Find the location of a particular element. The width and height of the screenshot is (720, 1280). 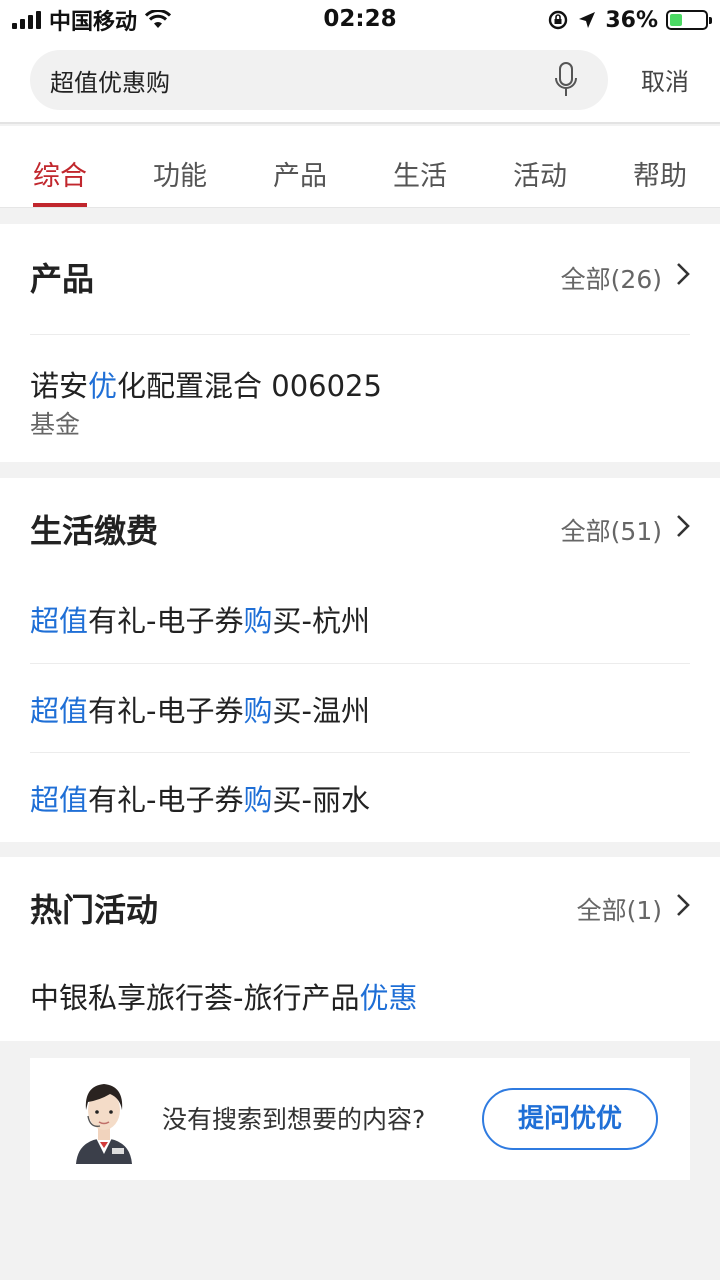

list-item: 超值有礼-电子券购买-温州 is located at coordinates (360, 707).